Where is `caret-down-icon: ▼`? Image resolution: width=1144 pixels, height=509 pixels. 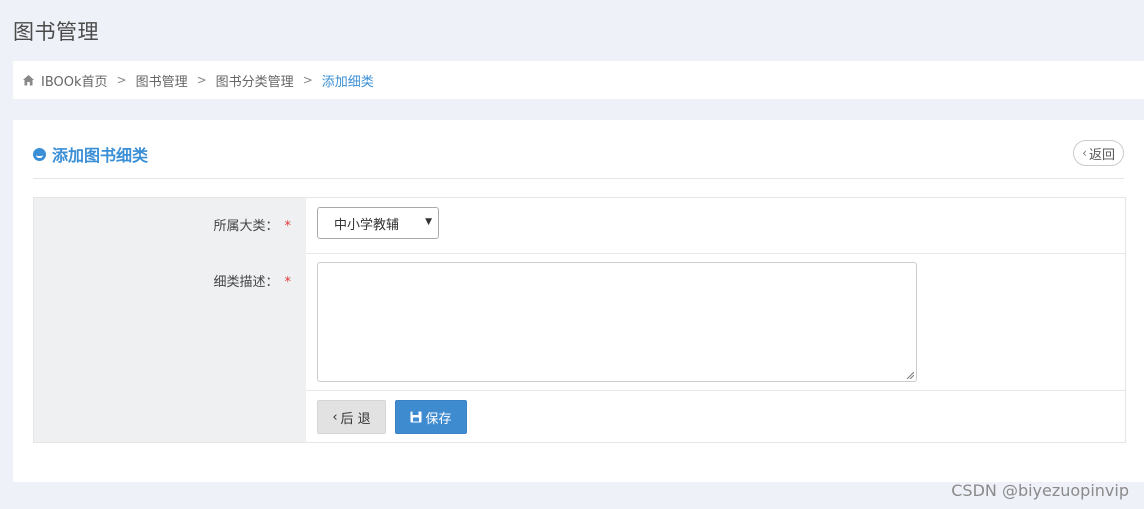 caret-down-icon: ▼ is located at coordinates (428, 222).